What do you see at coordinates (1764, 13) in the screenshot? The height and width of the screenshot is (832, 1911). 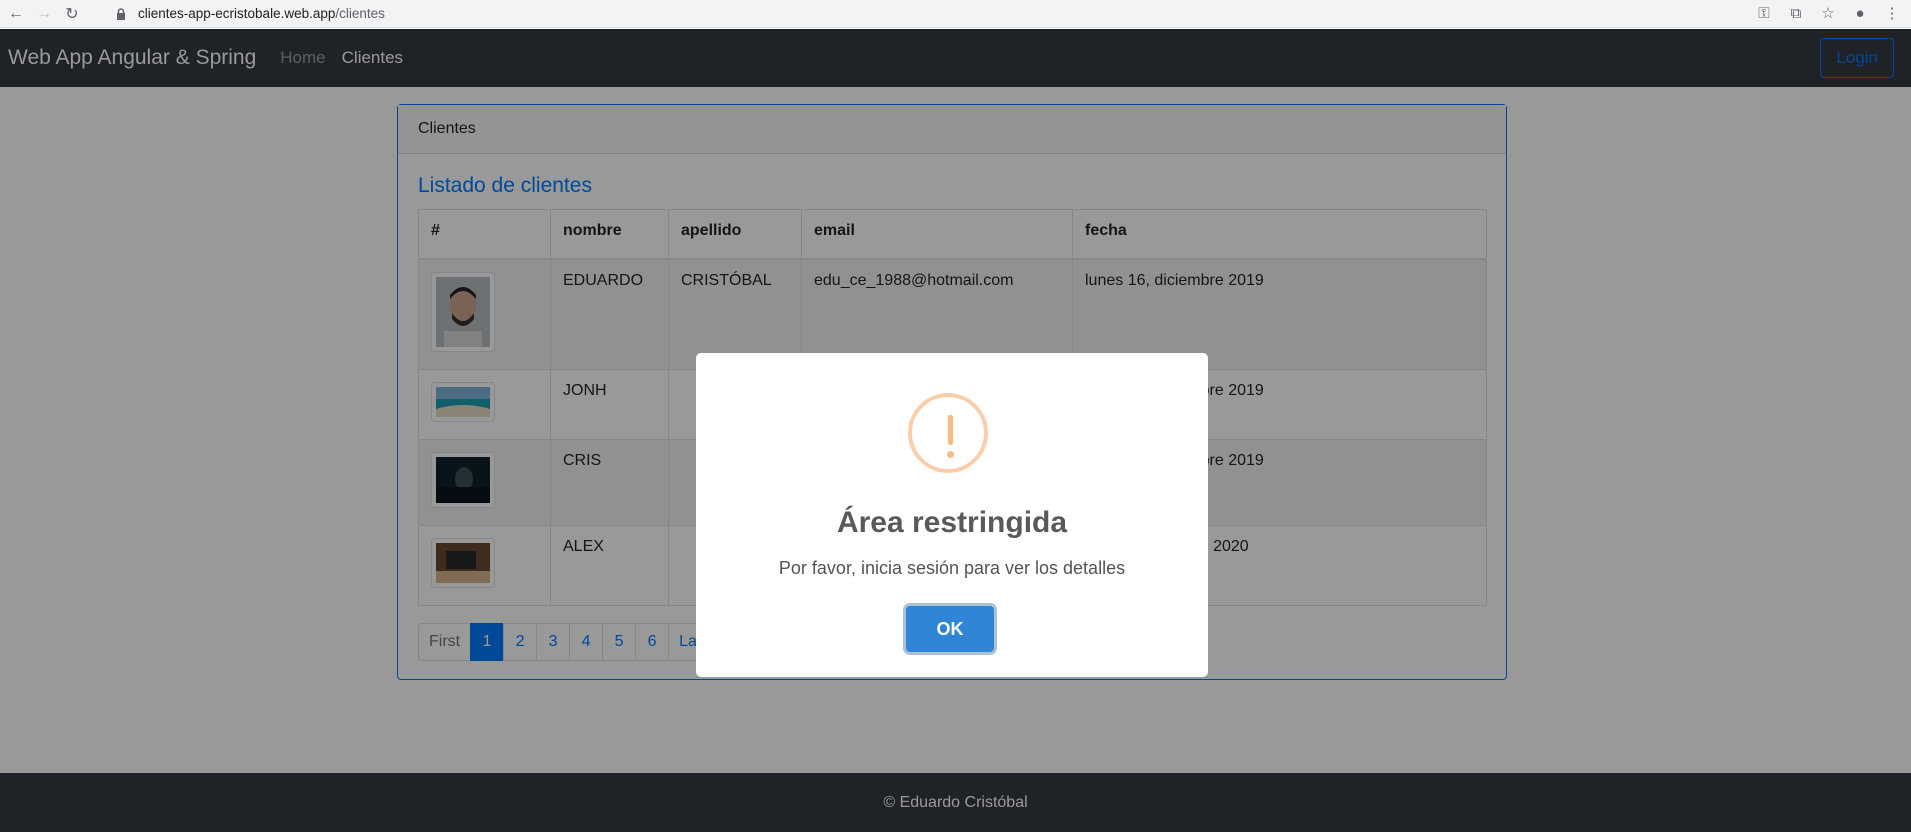 I see `key-icon: ⚿` at bounding box center [1764, 13].